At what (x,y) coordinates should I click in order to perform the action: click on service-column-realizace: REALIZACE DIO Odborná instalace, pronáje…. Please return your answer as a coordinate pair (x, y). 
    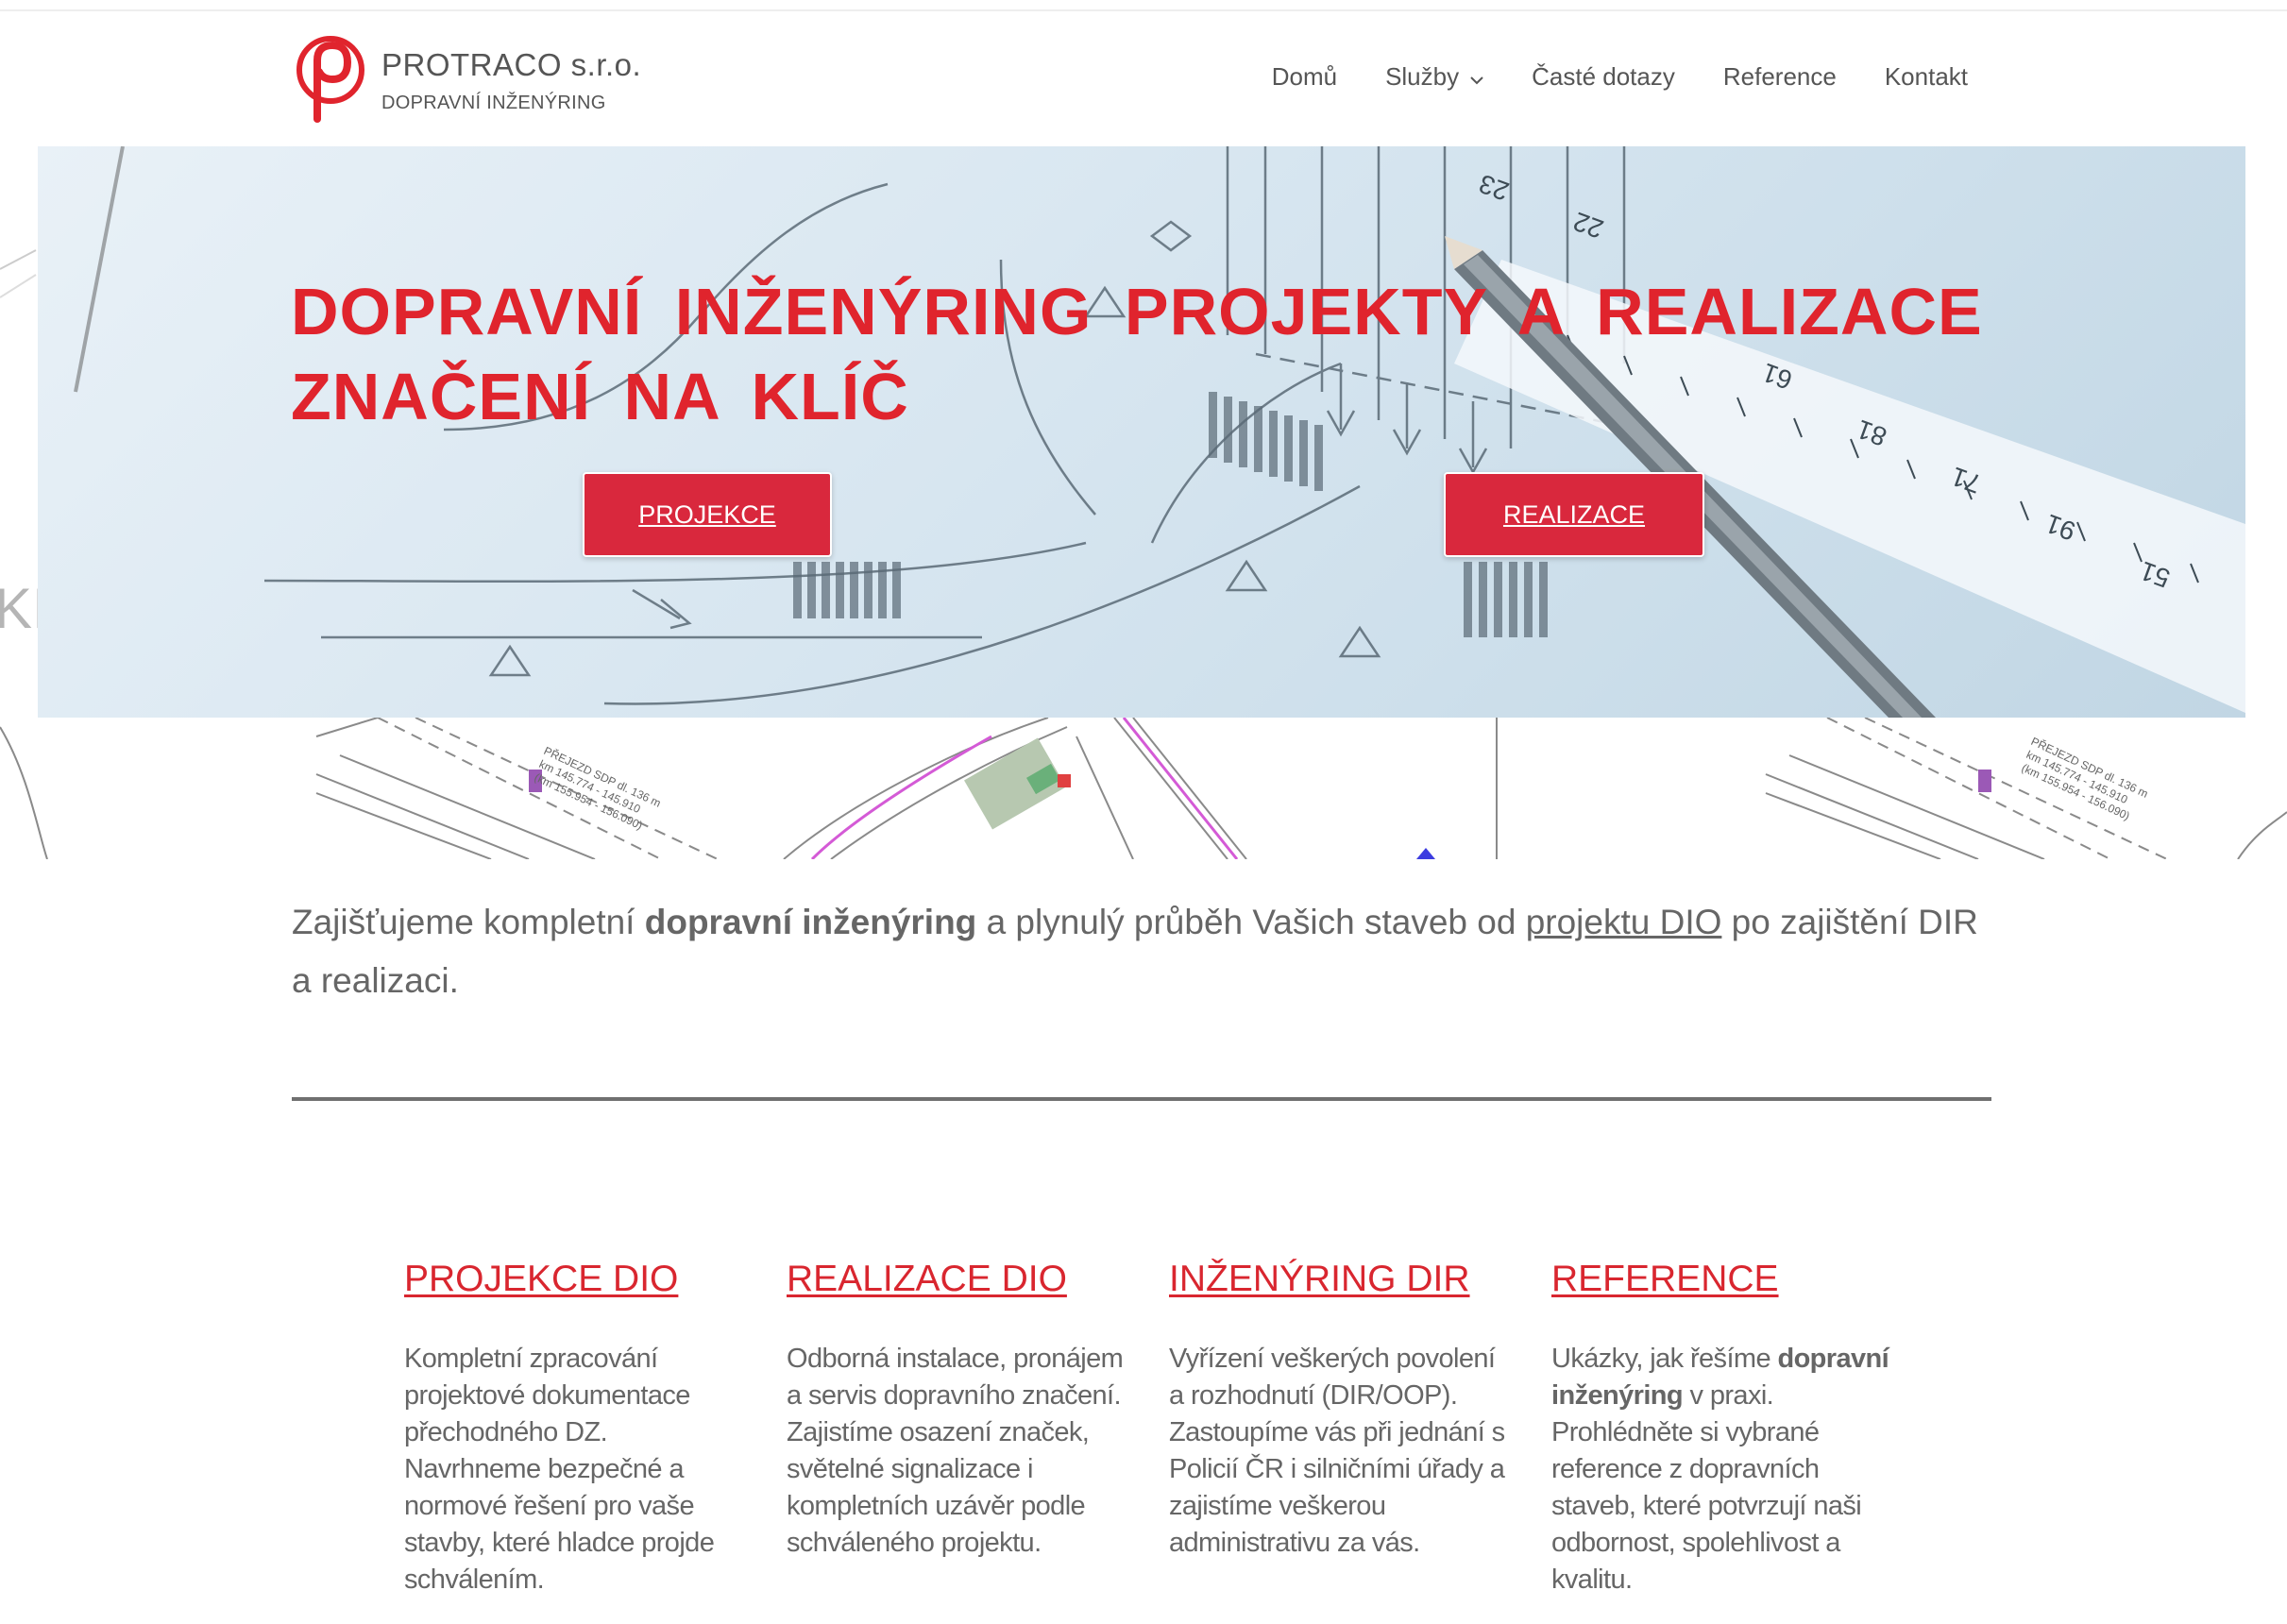
    Looking at the image, I should click on (957, 1410).